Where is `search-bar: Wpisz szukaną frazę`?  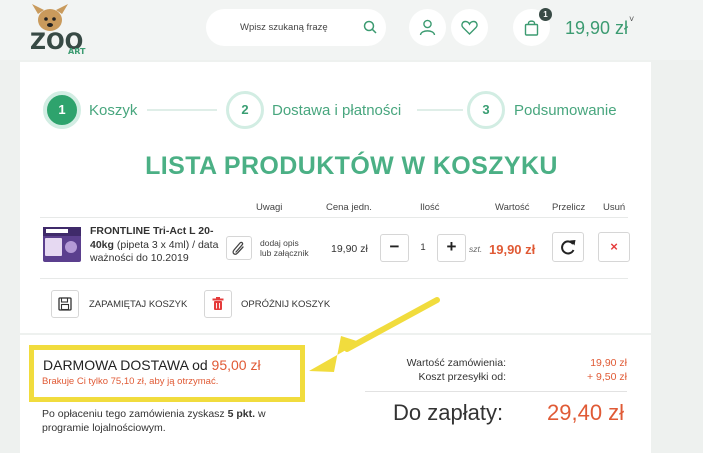 search-bar: Wpisz szukaną frazę is located at coordinates (296, 27).